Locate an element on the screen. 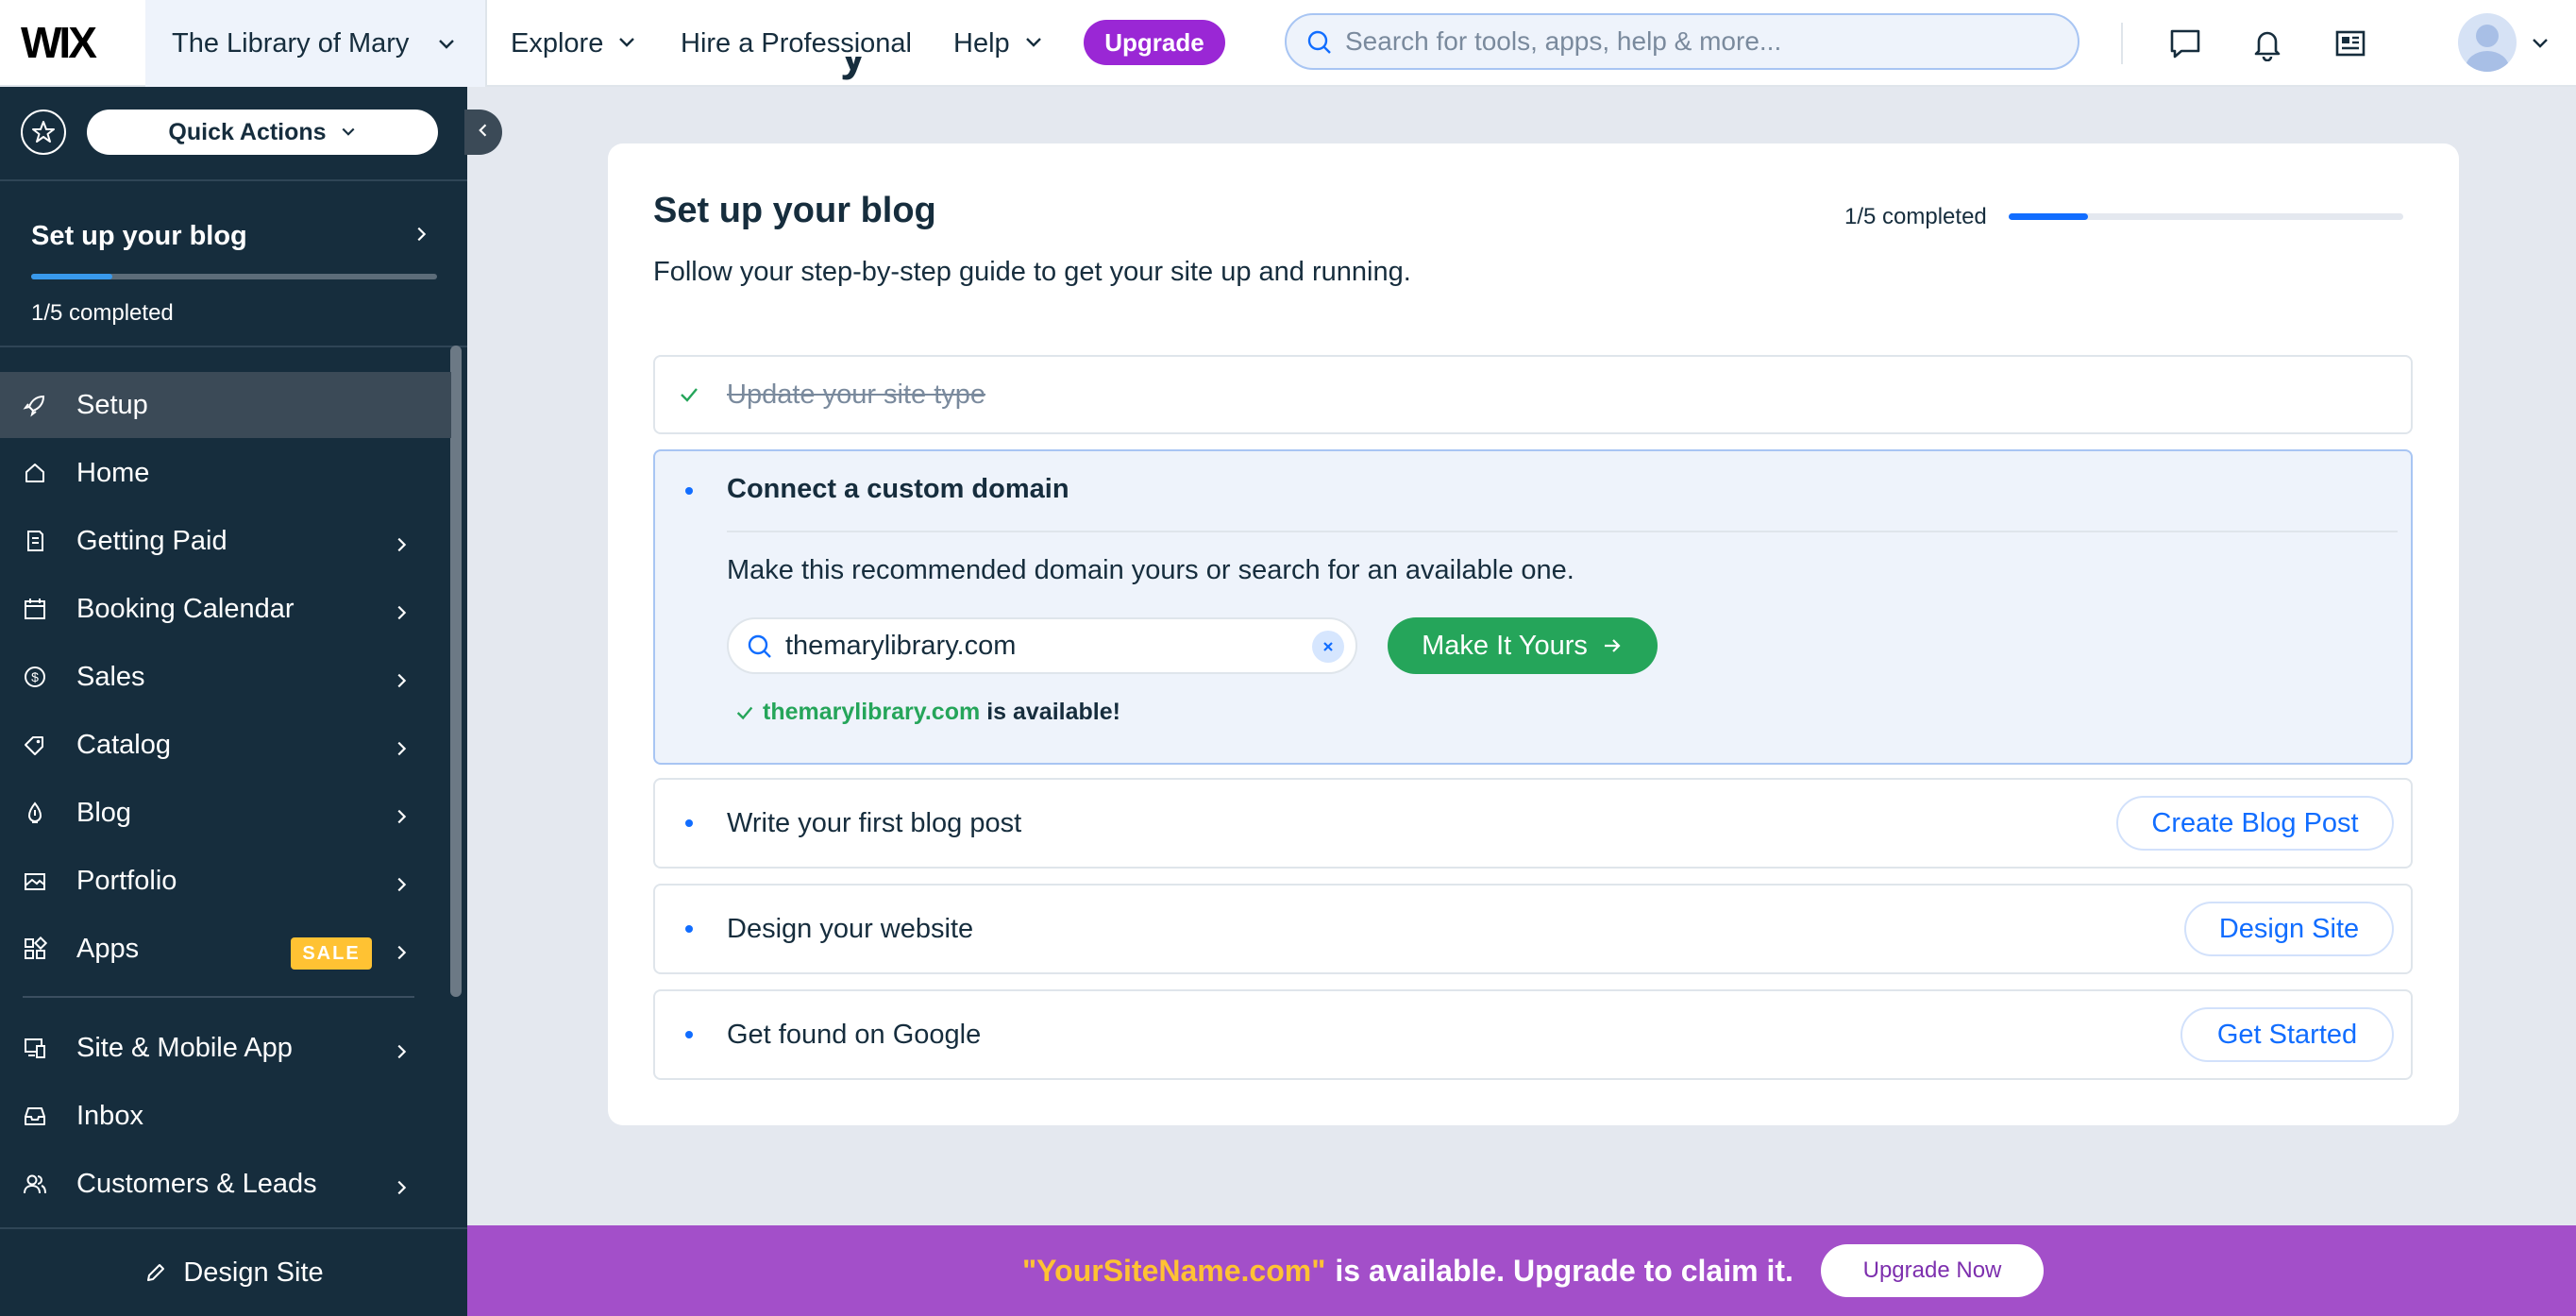  avatar-icon is located at coordinates (2488, 43).